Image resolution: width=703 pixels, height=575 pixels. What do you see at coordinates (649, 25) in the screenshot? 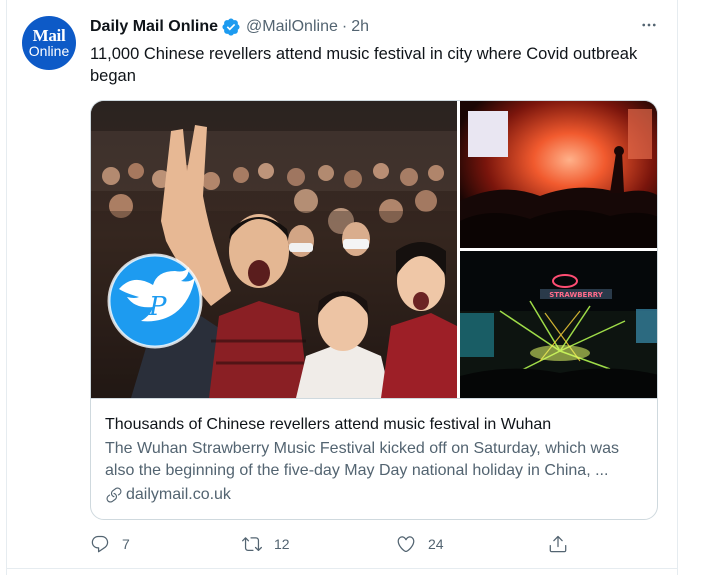
I see `more-icon` at bounding box center [649, 25].